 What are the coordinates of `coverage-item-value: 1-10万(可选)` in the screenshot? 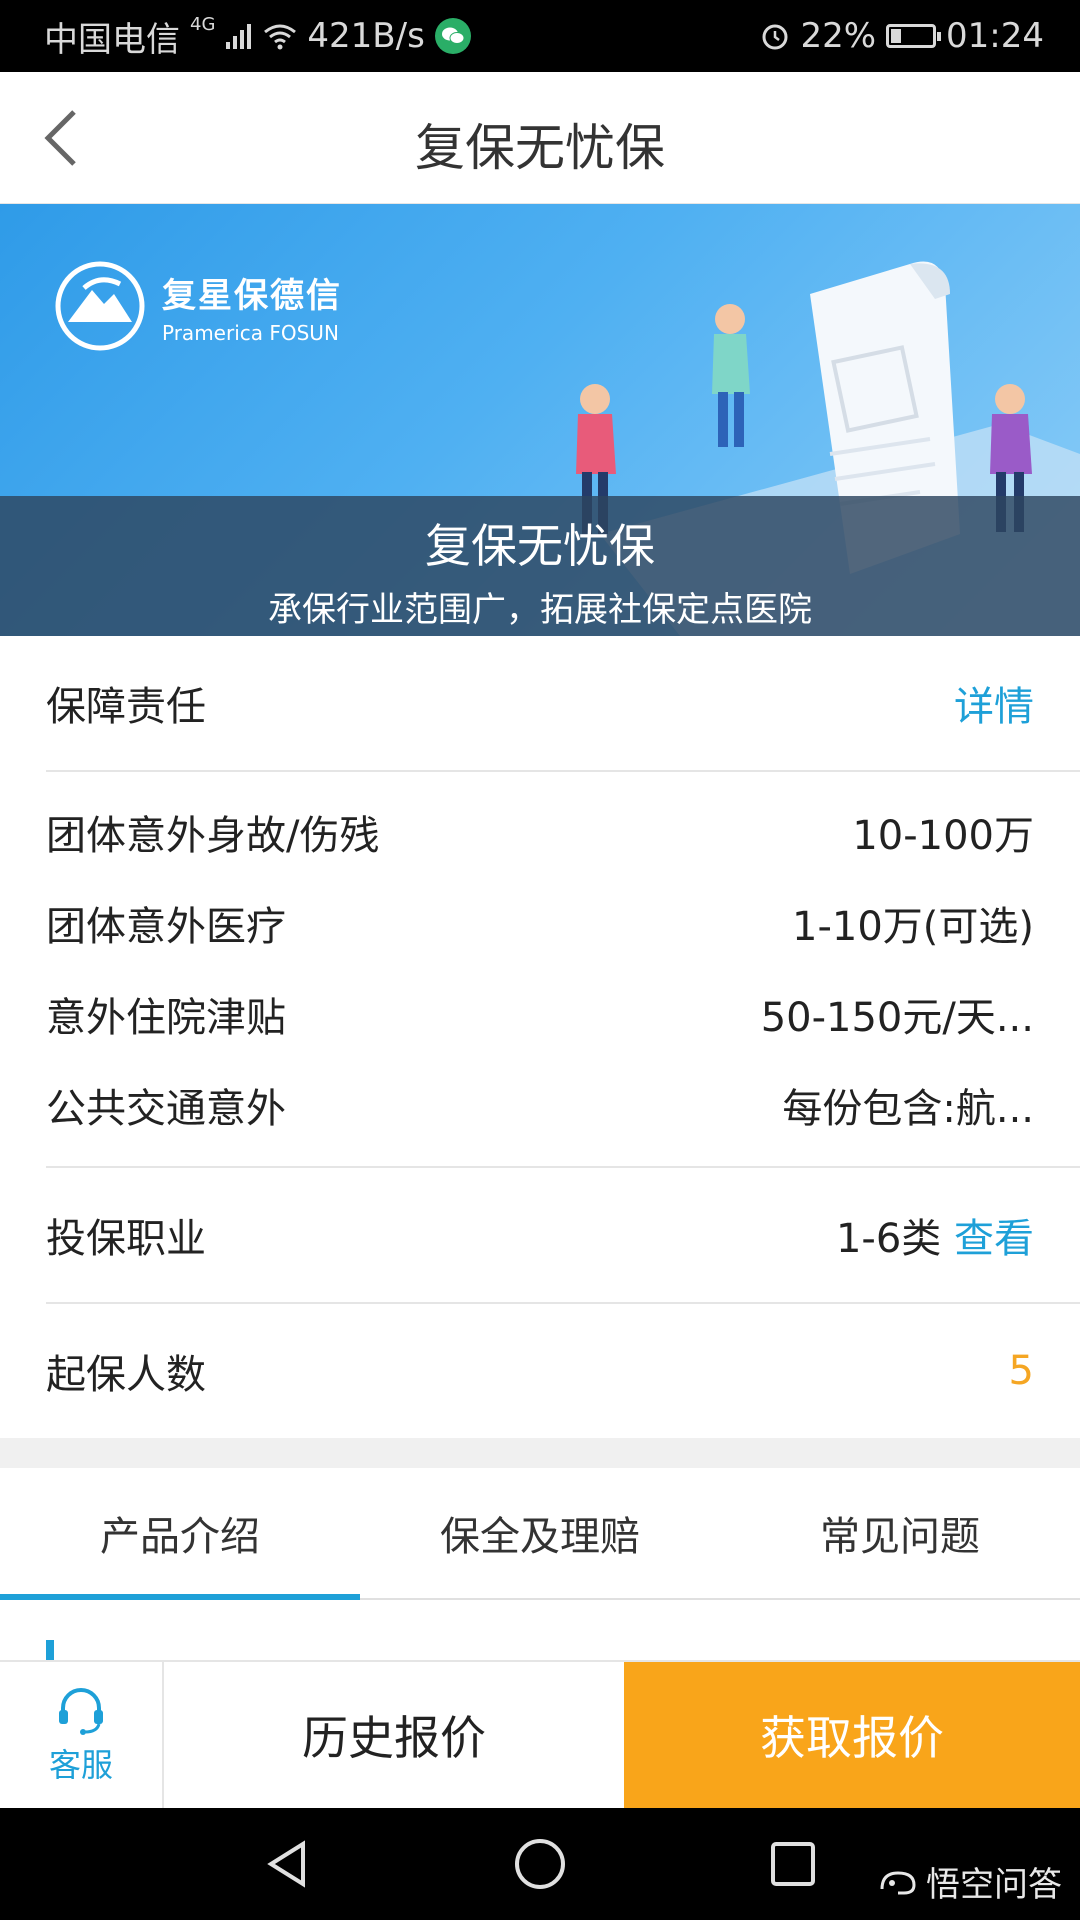 It's located at (913, 926).